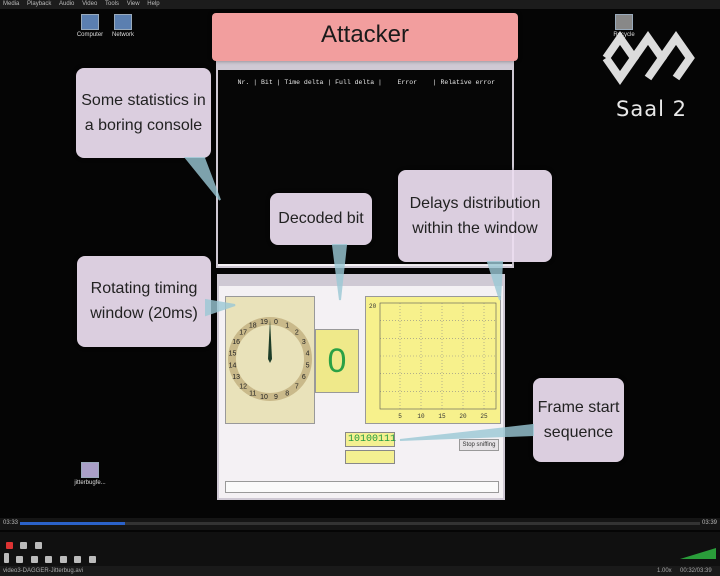 This screenshot has width=720, height=576. I want to click on status-speed: 1.00x, so click(664, 571).